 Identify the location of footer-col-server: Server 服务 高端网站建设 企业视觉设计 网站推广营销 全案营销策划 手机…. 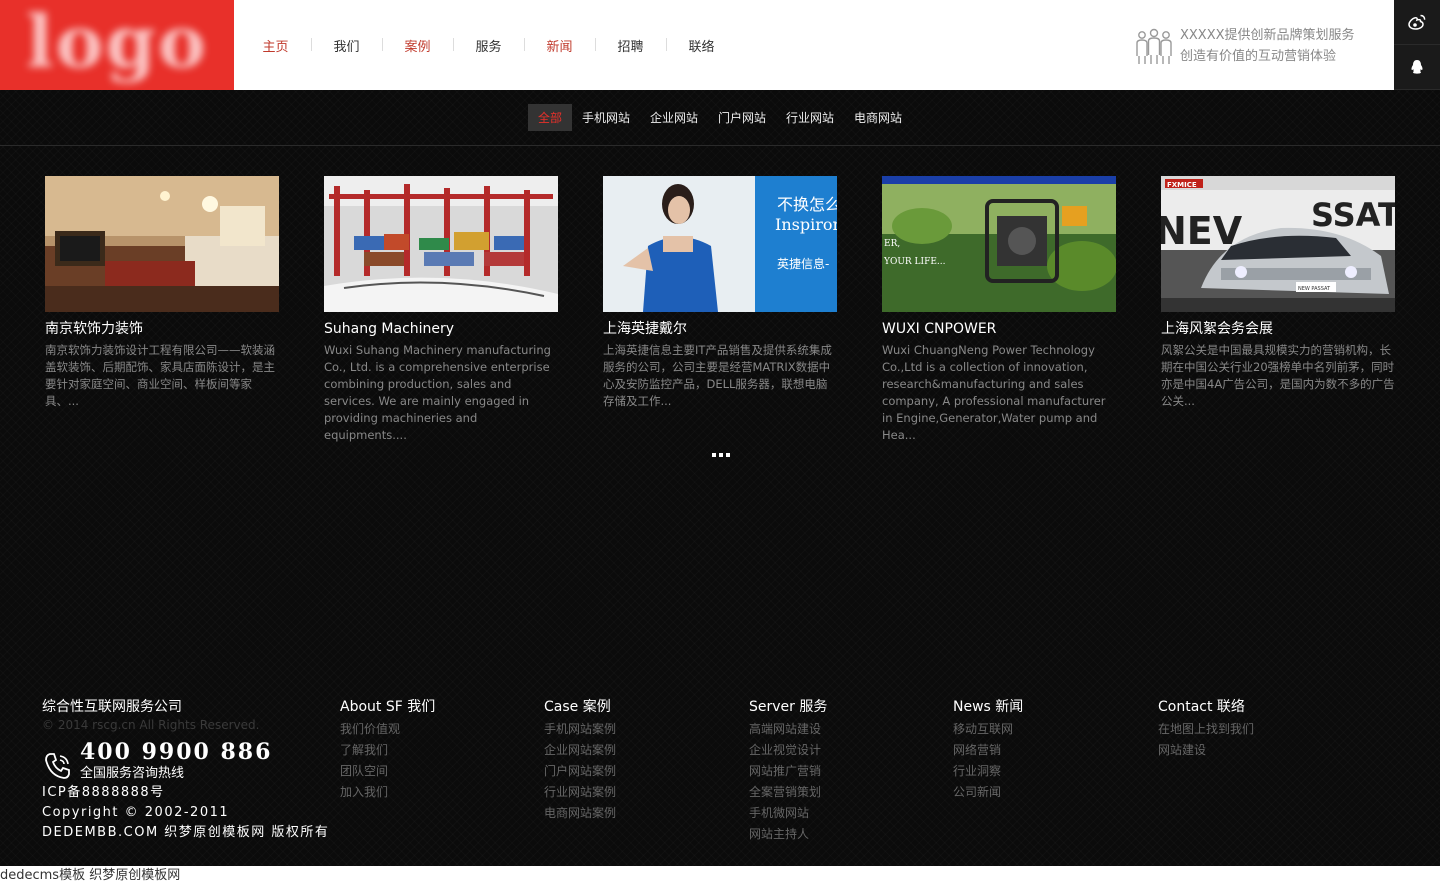
(788, 771).